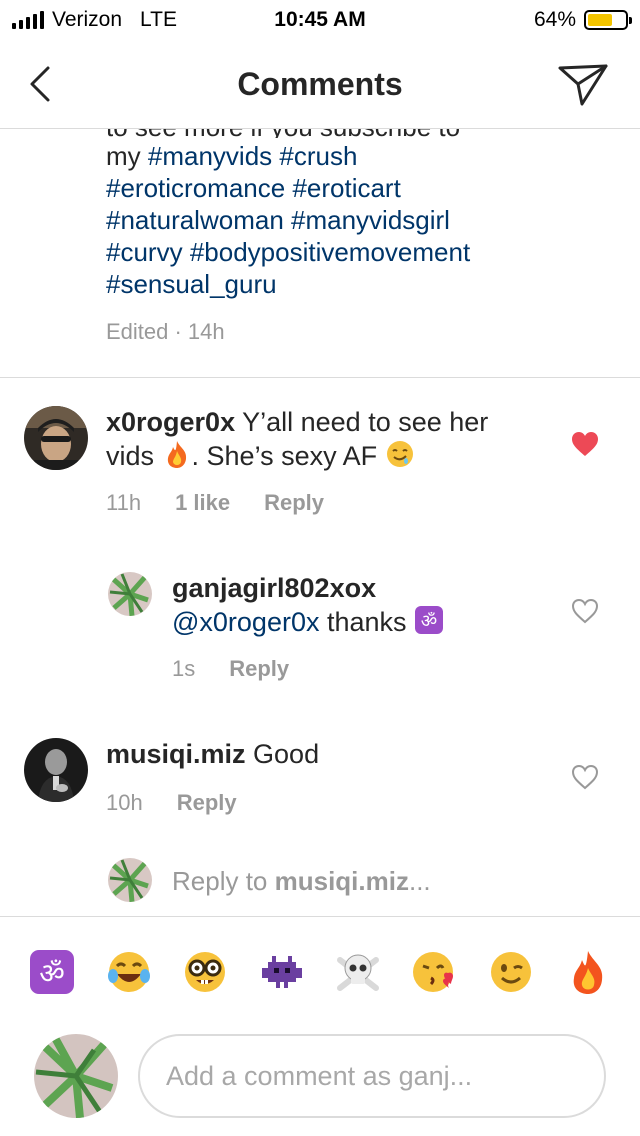  What do you see at coordinates (76, 1076) in the screenshot?
I see `current-user-avatar` at bounding box center [76, 1076].